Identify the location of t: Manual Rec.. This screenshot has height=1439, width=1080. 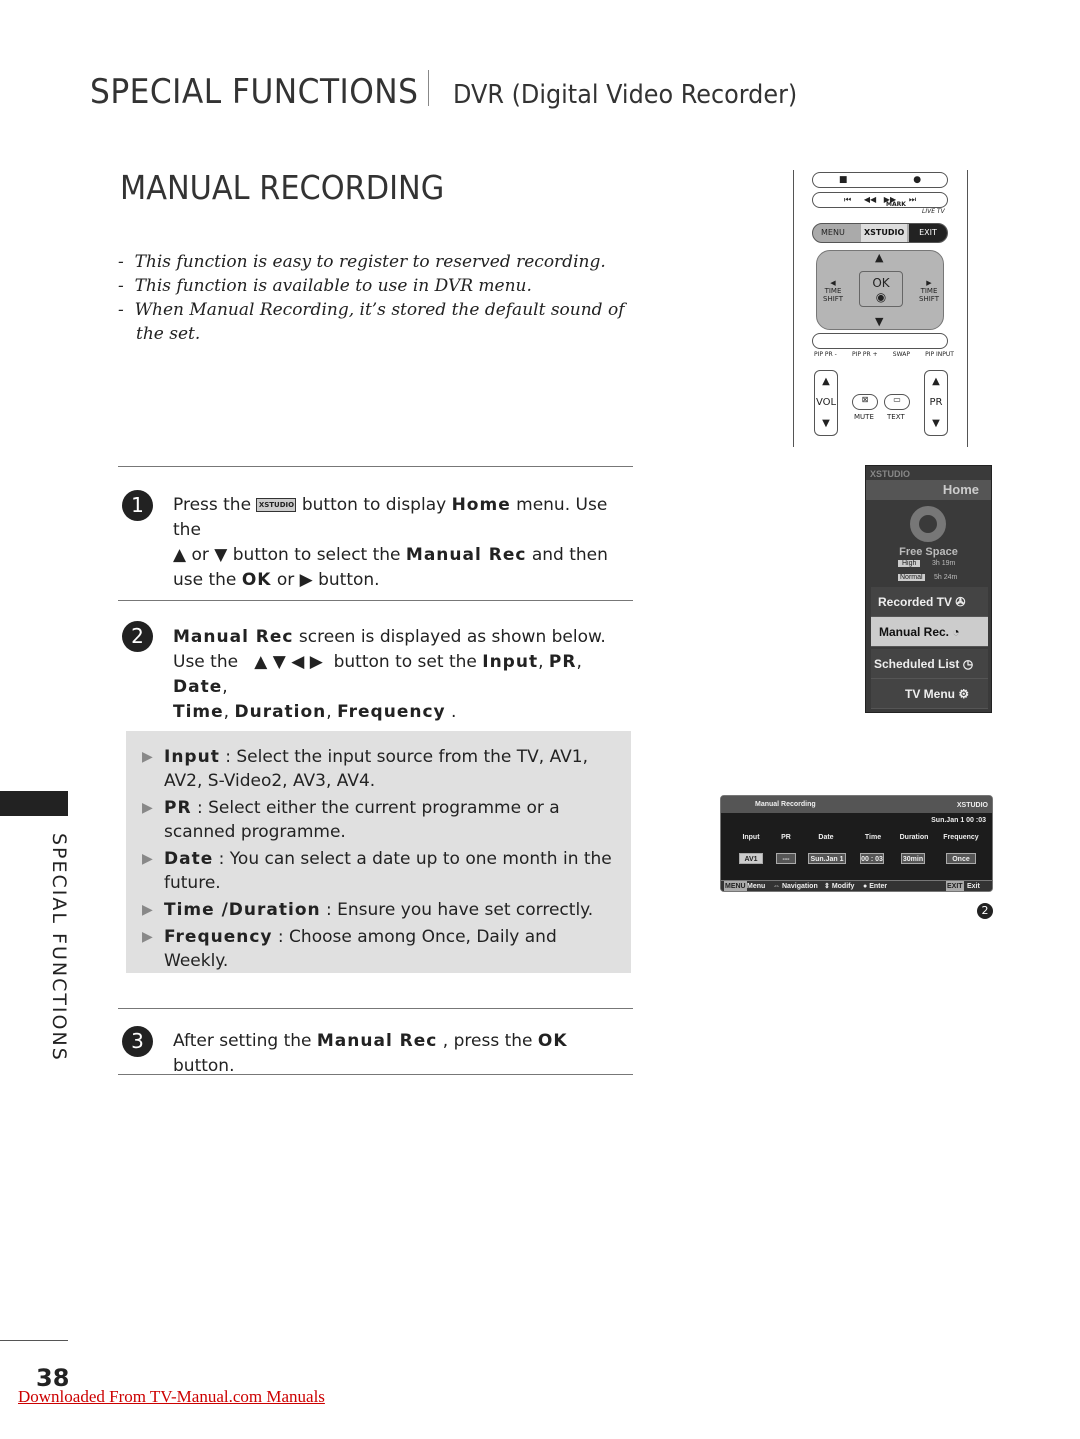
(914, 632).